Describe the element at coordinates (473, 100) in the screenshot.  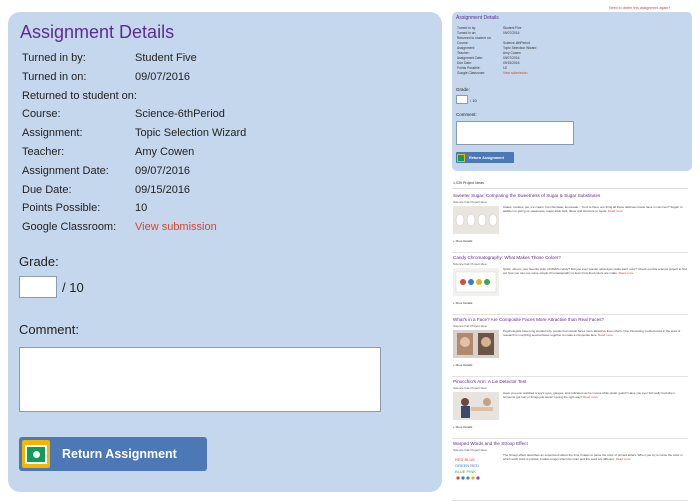
I see `mini-grade-out-of: / 10` at that location.